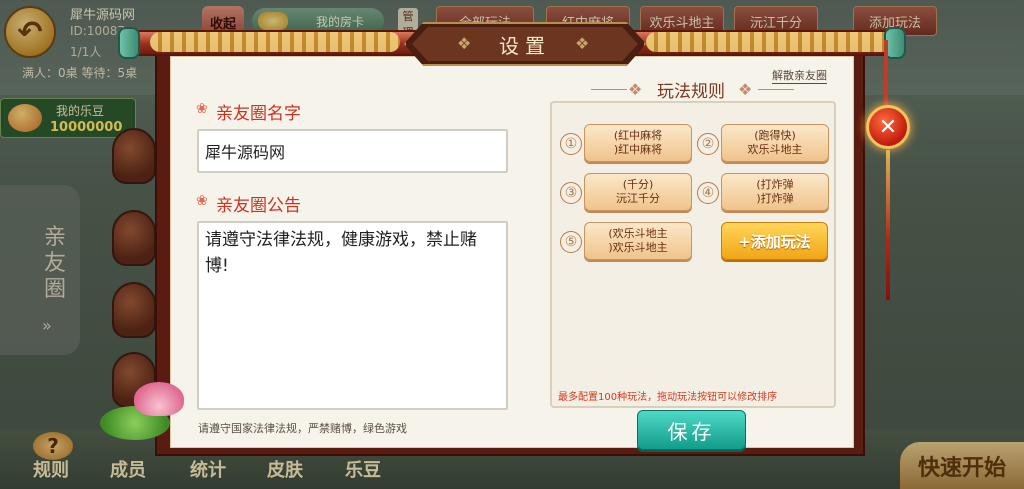 The width and height of the screenshot is (1024, 489). Describe the element at coordinates (638, 135) in the screenshot. I see `rule-line: (红中麻将` at that location.